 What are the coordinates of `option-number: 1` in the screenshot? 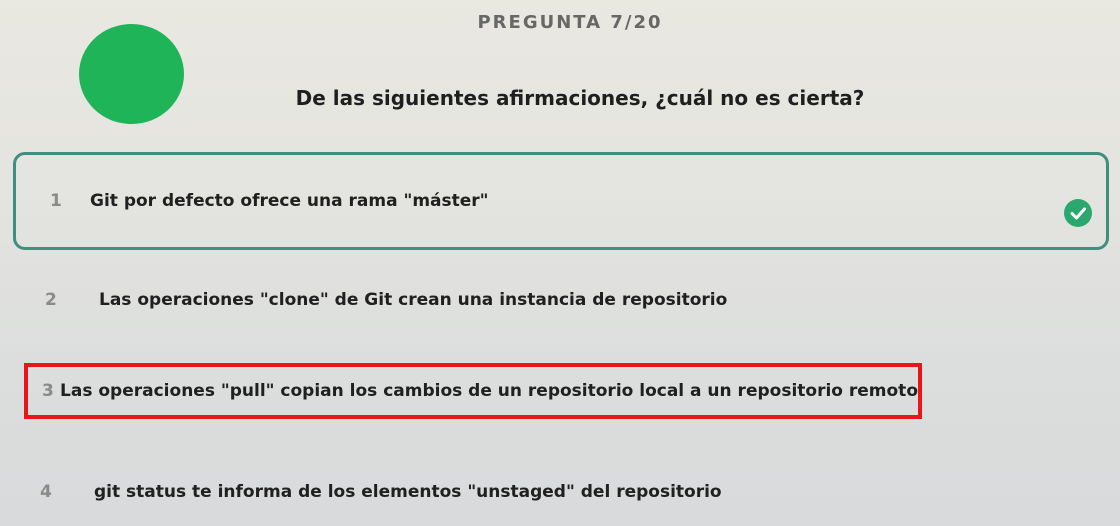 It's located at (56, 201).